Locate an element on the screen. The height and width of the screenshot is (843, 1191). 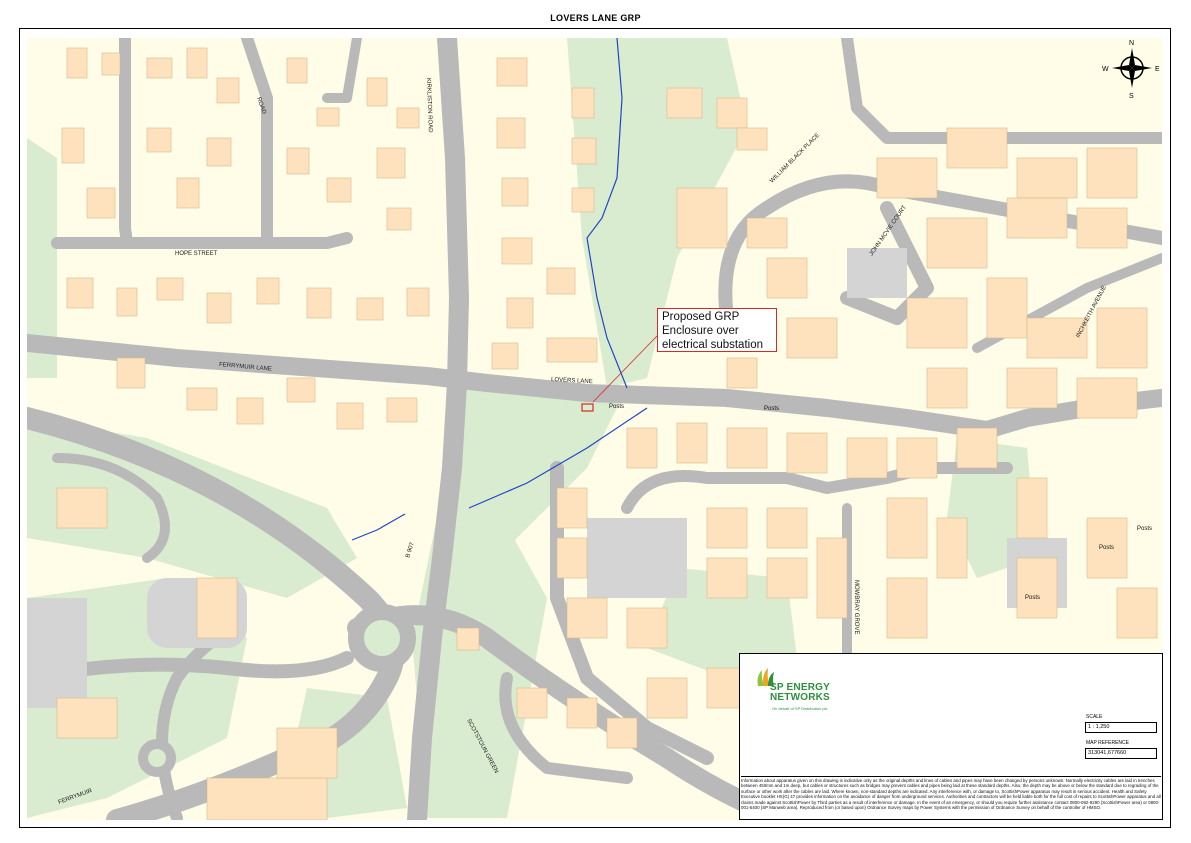
roundabout-main is located at coordinates (382, 638).